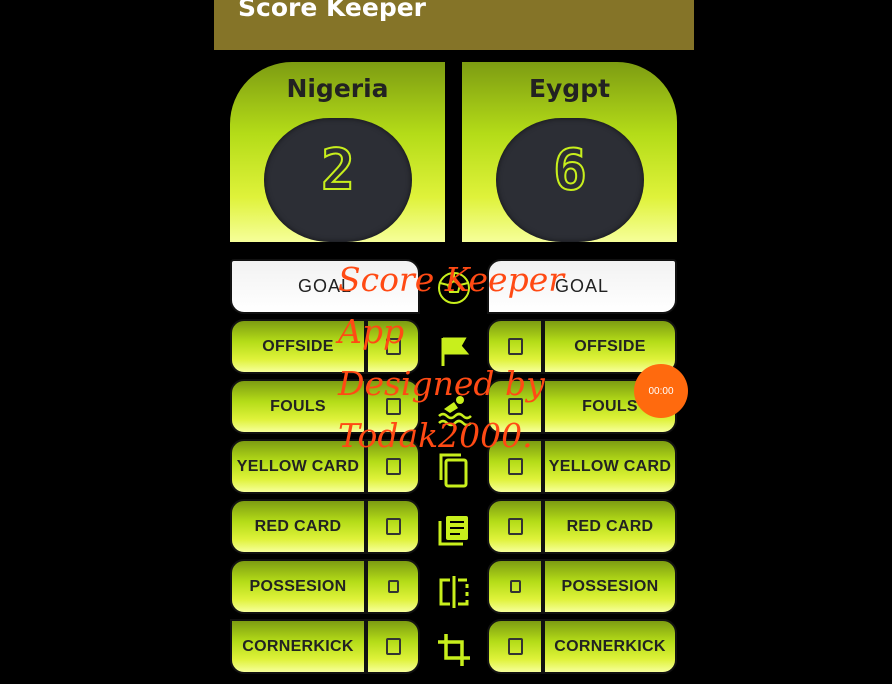 The image size is (892, 684). I want to click on flag-icon, so click(455, 351).